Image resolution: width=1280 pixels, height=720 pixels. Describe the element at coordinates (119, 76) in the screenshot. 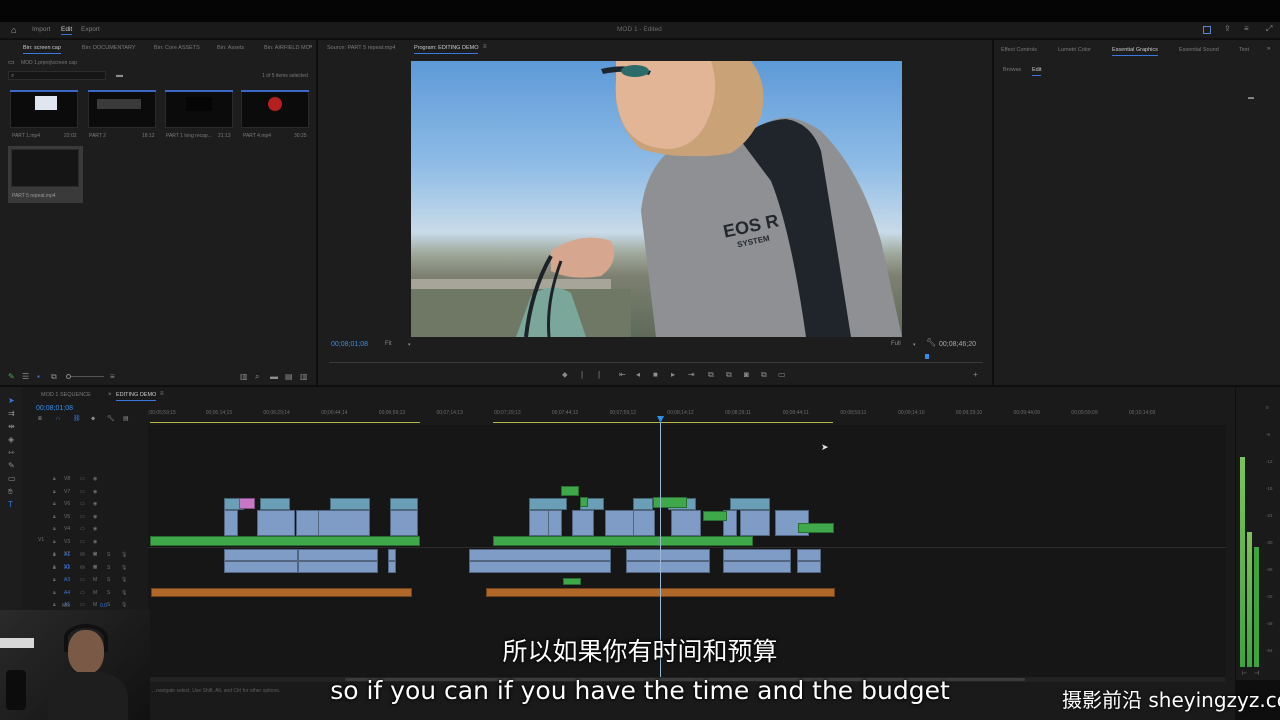

I see `new-bin-icon: ▬` at that location.